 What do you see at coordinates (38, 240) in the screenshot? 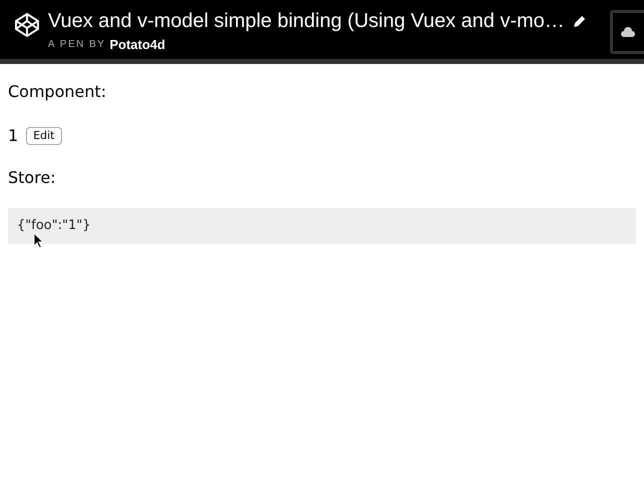
I see `mouse-cursor-icon` at bounding box center [38, 240].